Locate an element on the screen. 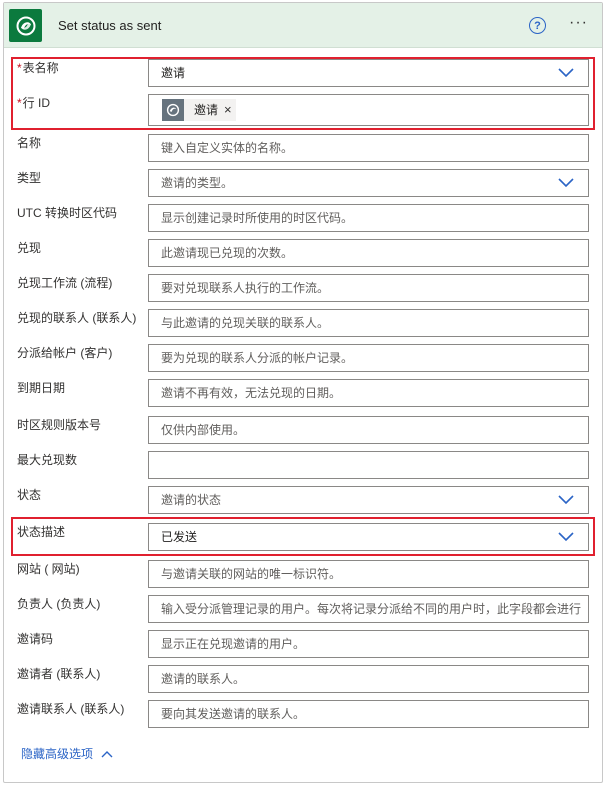 This screenshot has width=605, height=786. field-label: 邀请码 is located at coordinates (35, 639).